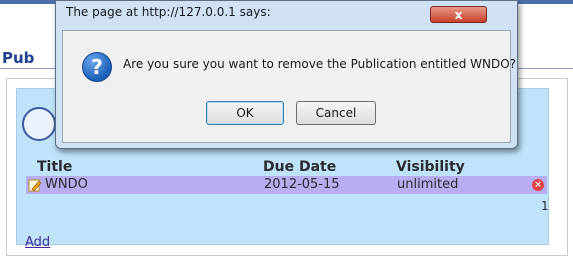 The width and height of the screenshot is (573, 260). I want to click on table-row: WNDO 2012-05-15 unlimited ×, so click(286, 185).